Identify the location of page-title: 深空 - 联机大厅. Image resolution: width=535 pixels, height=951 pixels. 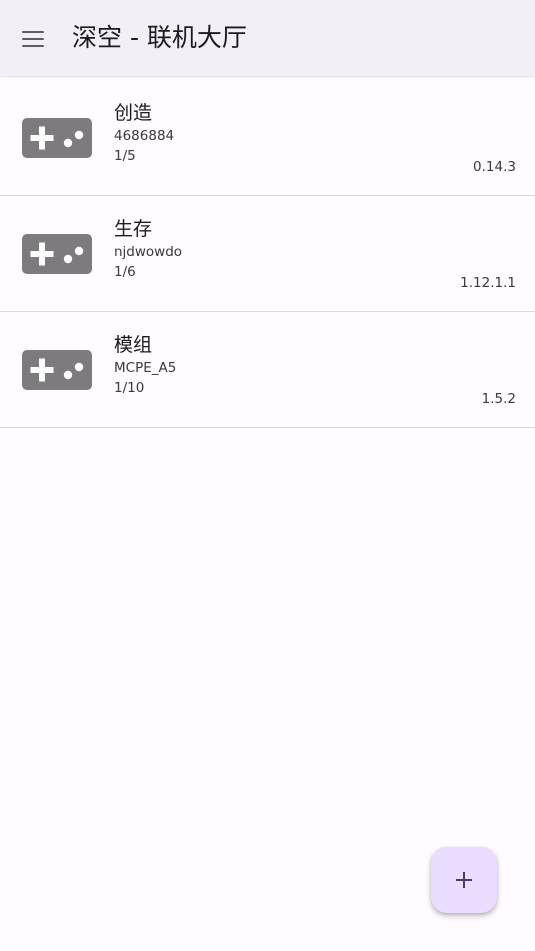
(159, 37).